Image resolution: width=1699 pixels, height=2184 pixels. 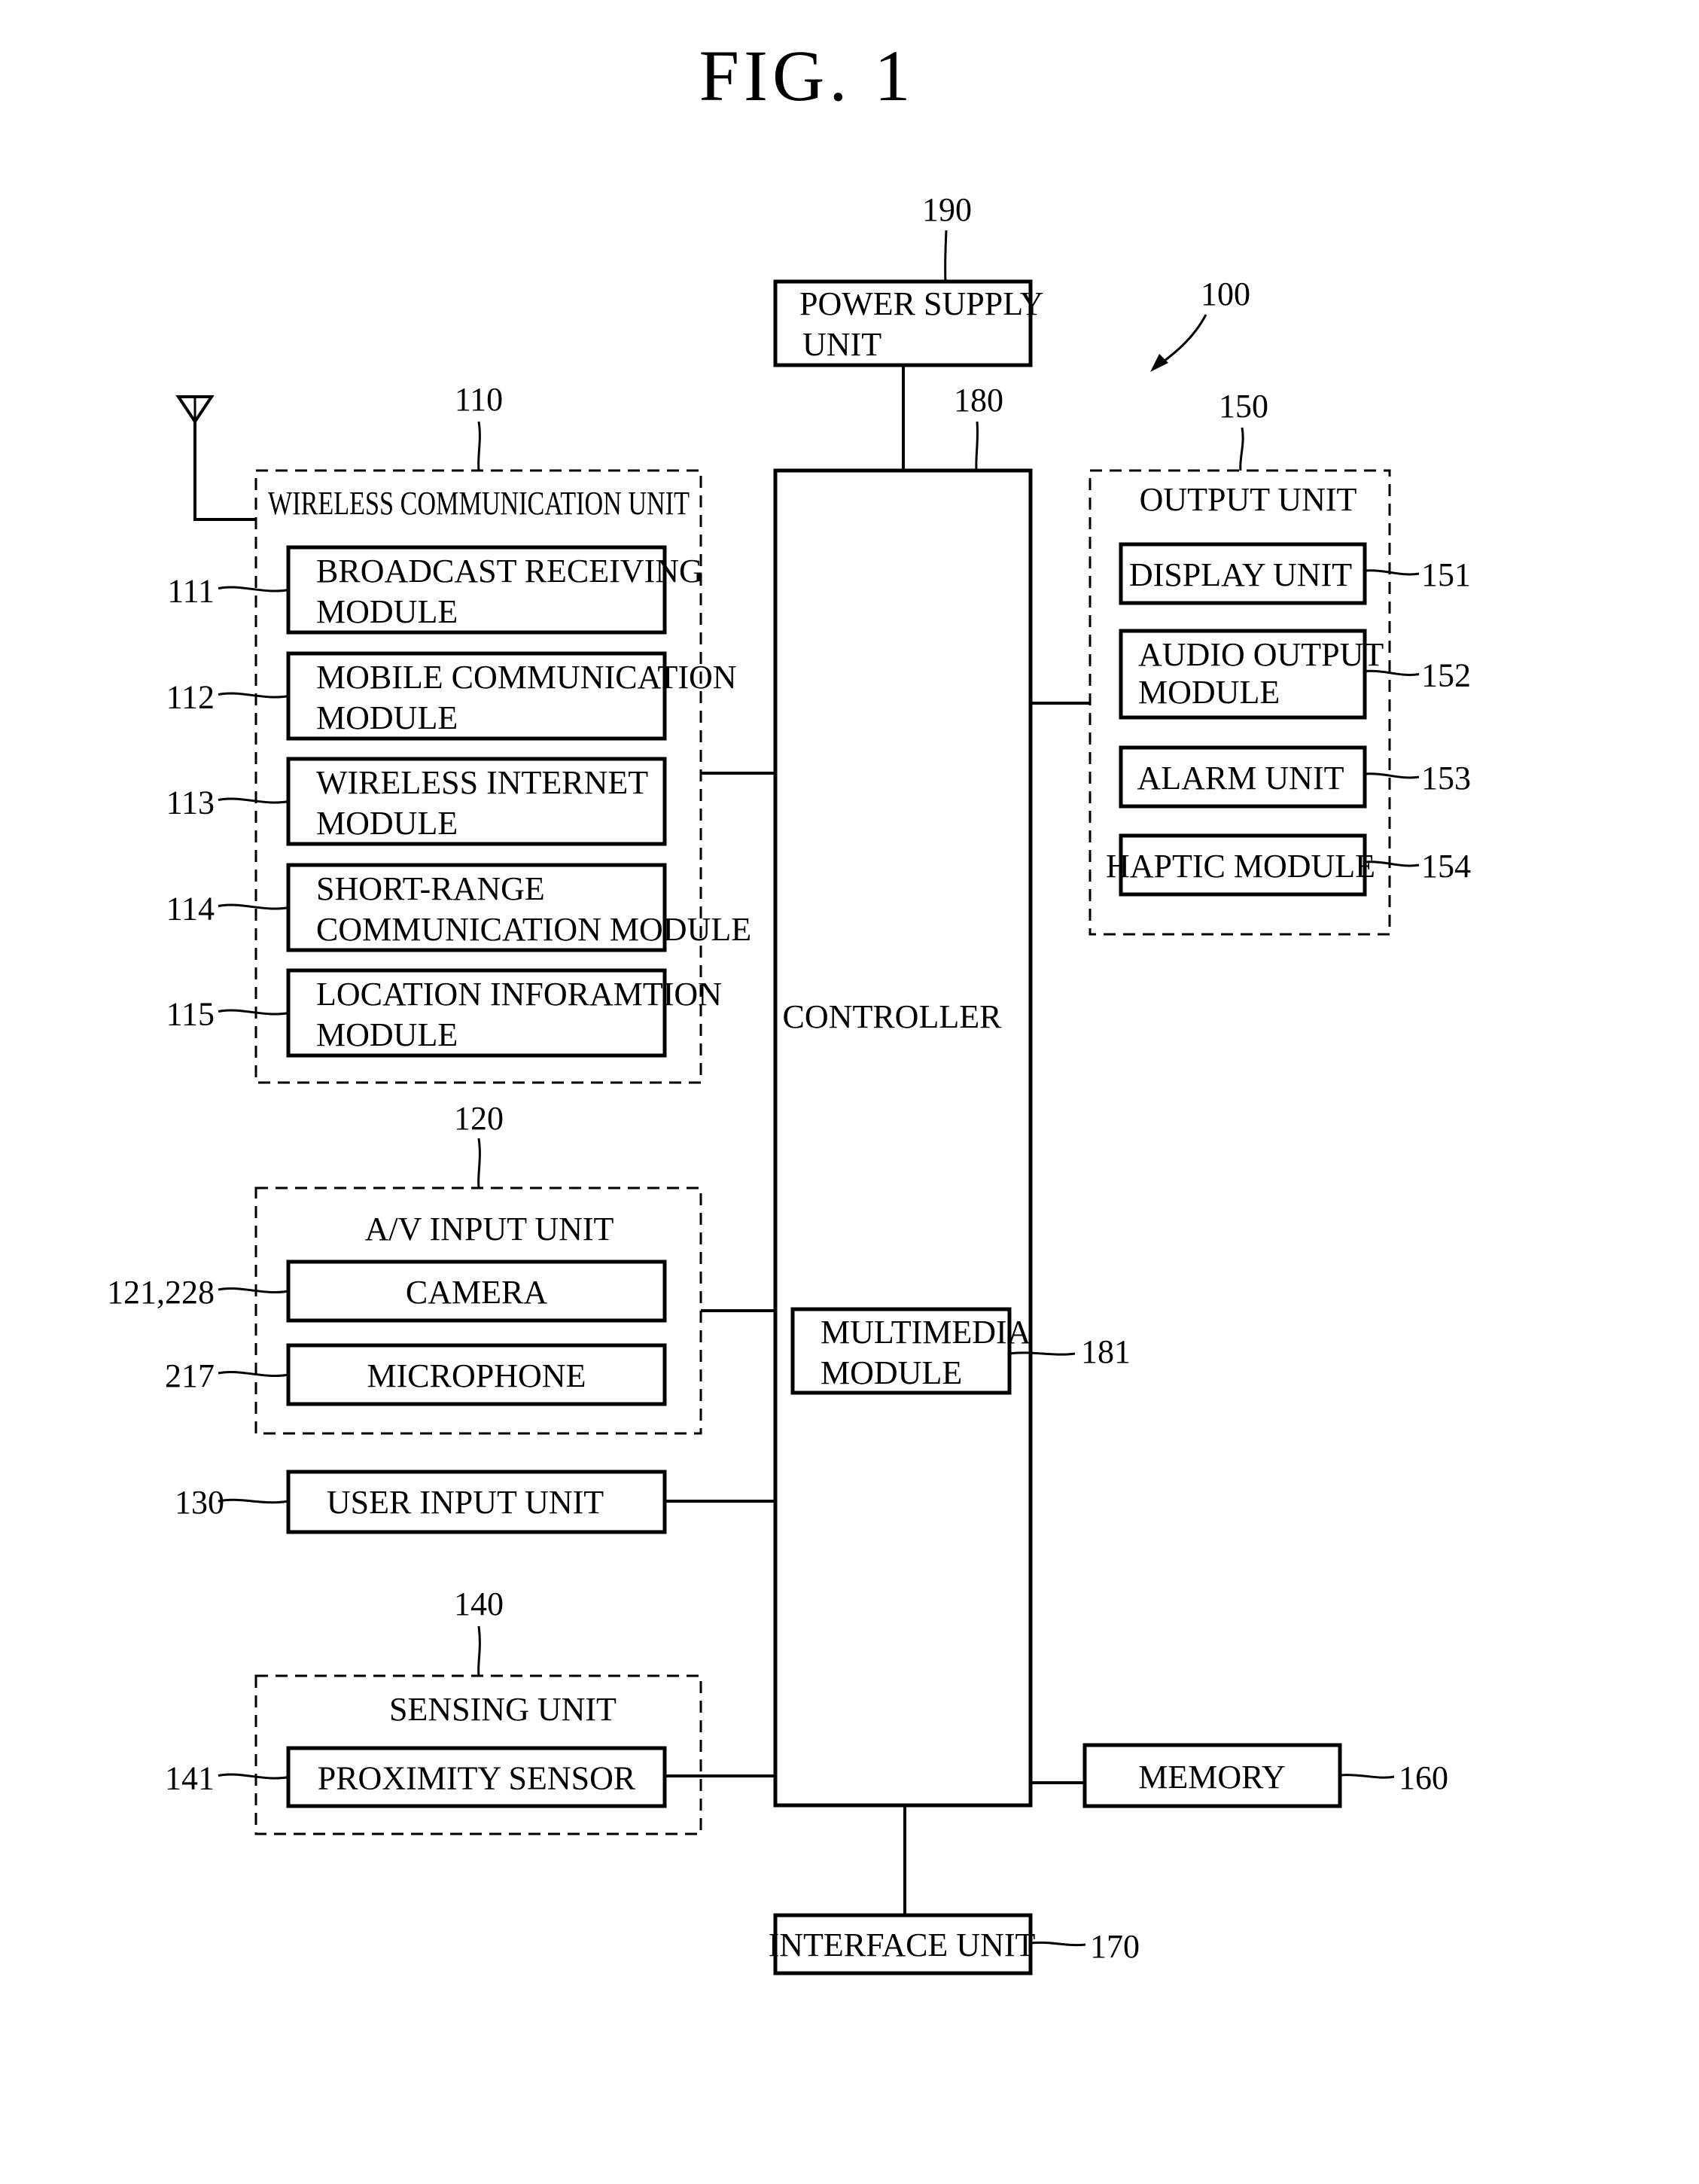 What do you see at coordinates (191, 1014) in the screenshot?
I see `ref-wireless-module: 115` at bounding box center [191, 1014].